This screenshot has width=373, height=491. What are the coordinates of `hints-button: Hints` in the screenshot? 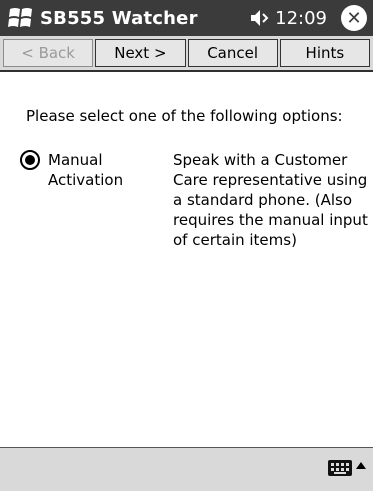 It's located at (324, 53).